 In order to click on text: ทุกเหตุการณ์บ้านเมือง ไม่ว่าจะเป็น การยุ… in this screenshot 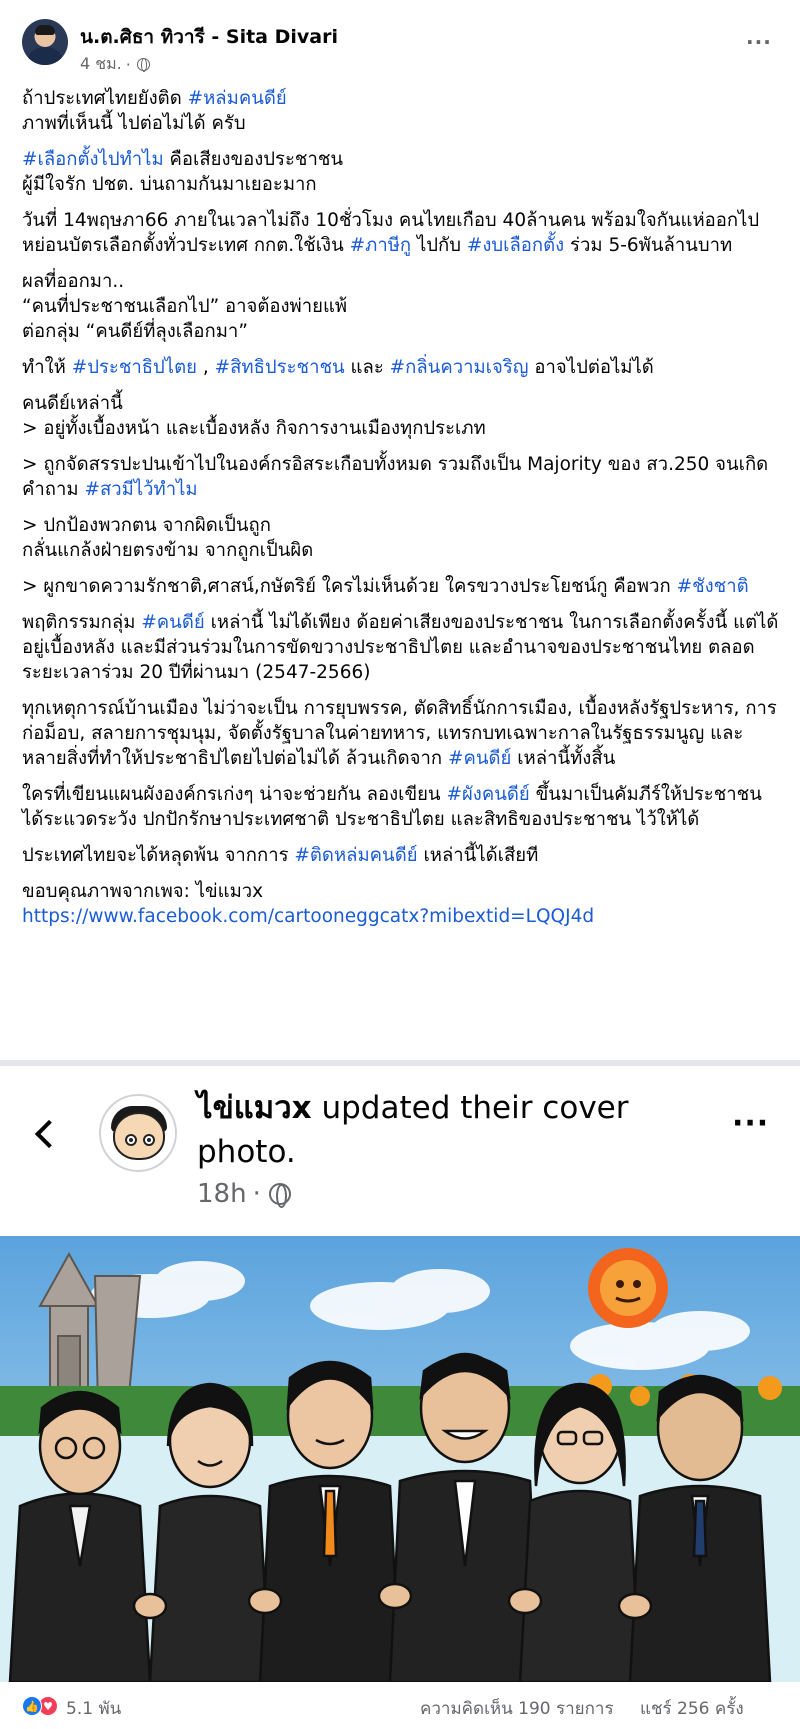, I will do `click(399, 733)`.